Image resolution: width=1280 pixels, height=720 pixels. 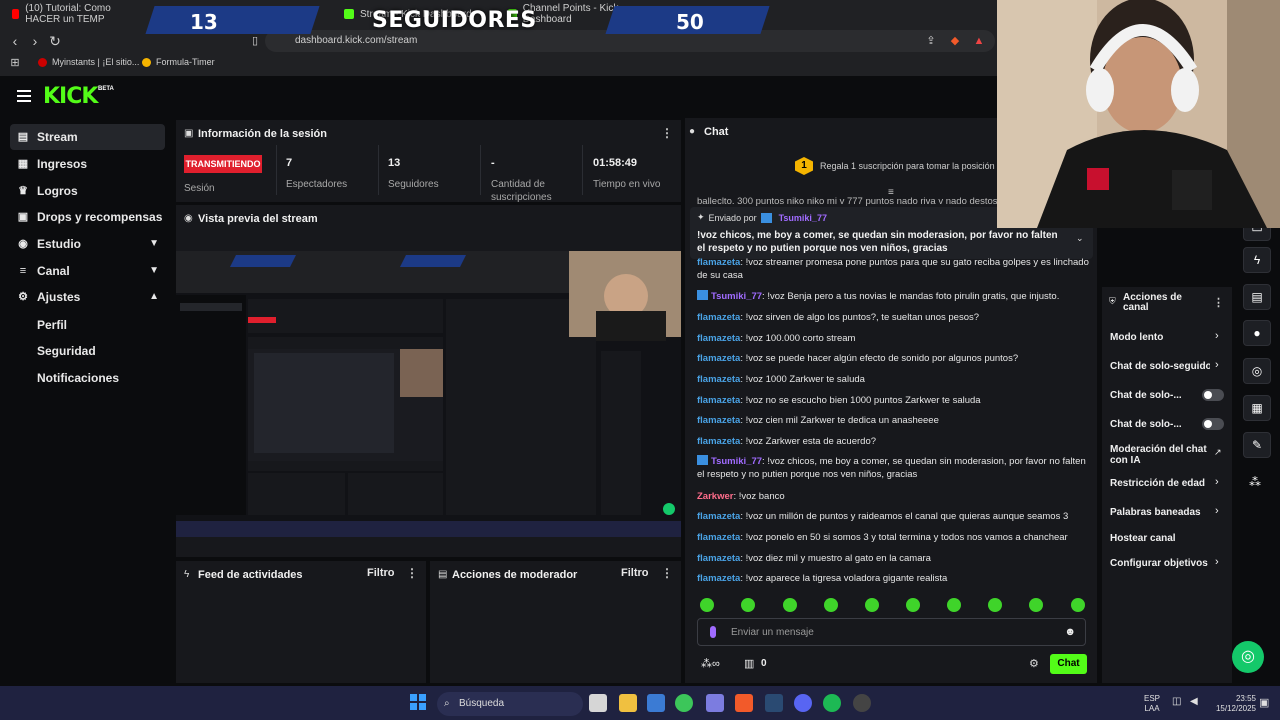 I want to click on sidebar-sub-seguridad: Seguridad, so click(x=66, y=351).